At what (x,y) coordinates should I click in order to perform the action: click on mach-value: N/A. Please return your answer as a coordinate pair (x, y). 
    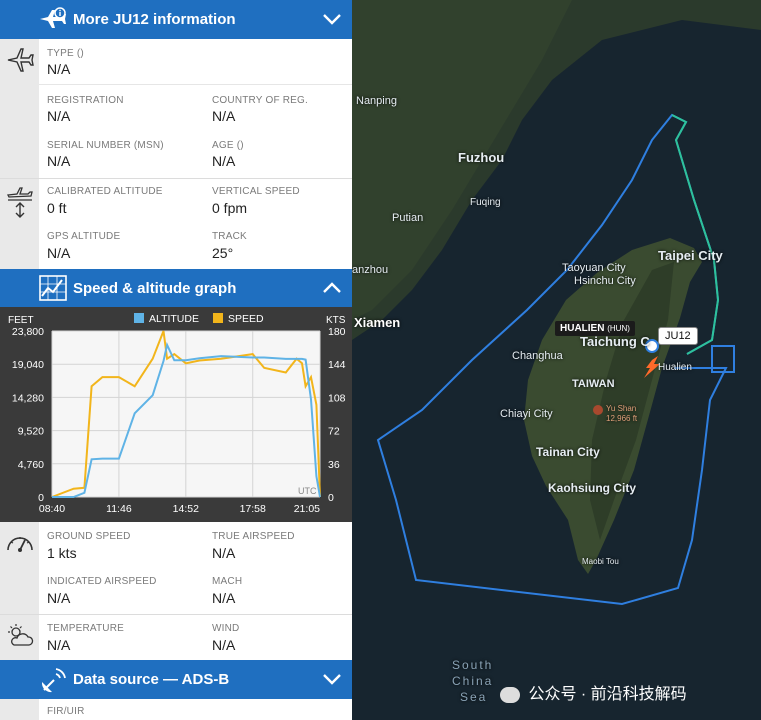
    Looking at the image, I should click on (224, 598).